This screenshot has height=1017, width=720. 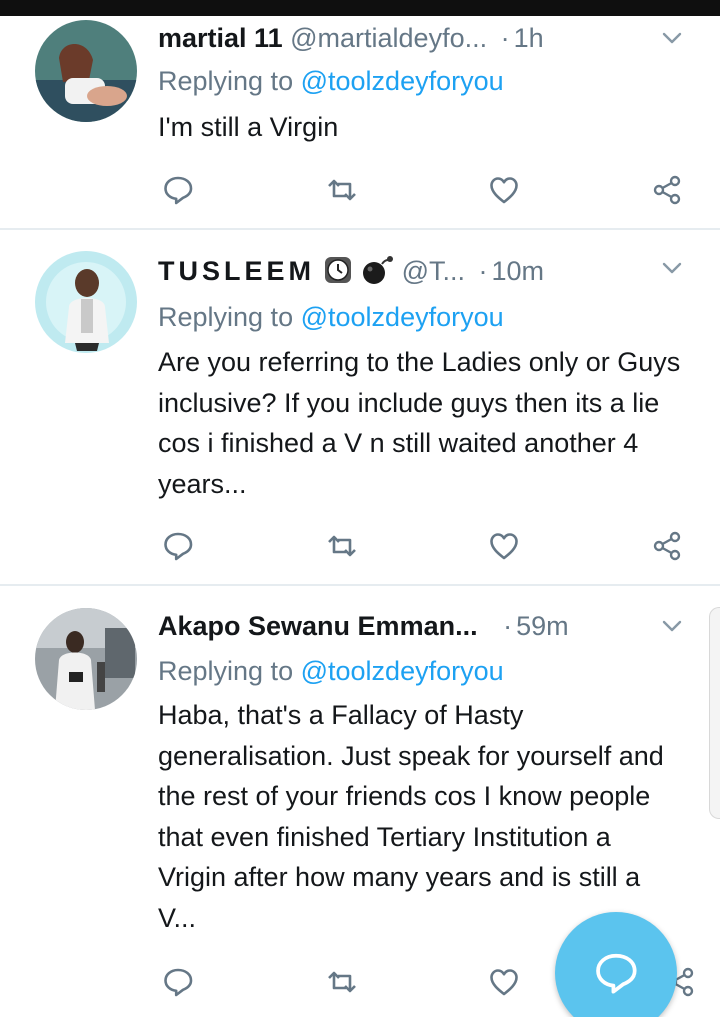 I want to click on tweet-header: TUSLEEM @T... · 10m, so click(x=419, y=271).